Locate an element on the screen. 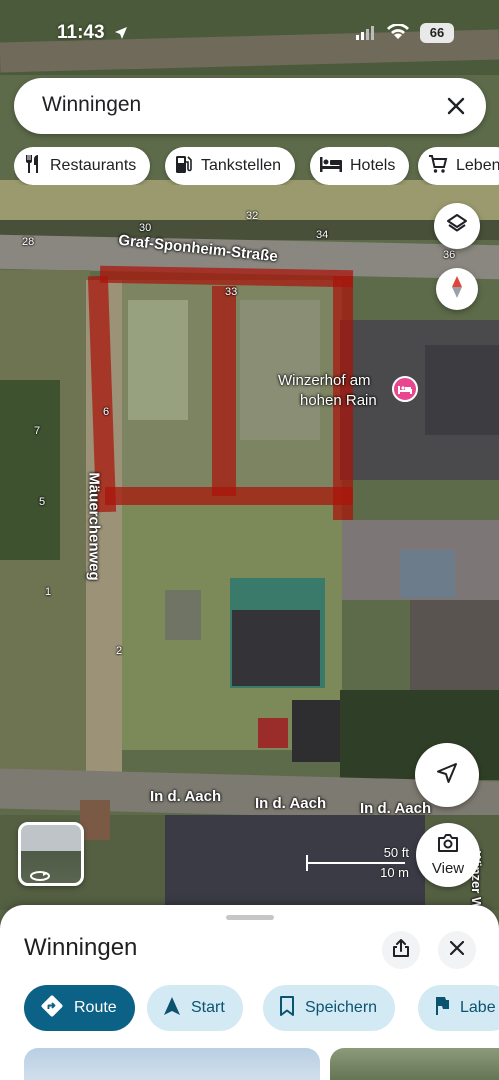 The image size is (499, 1080). bed-icon is located at coordinates (335, 166).